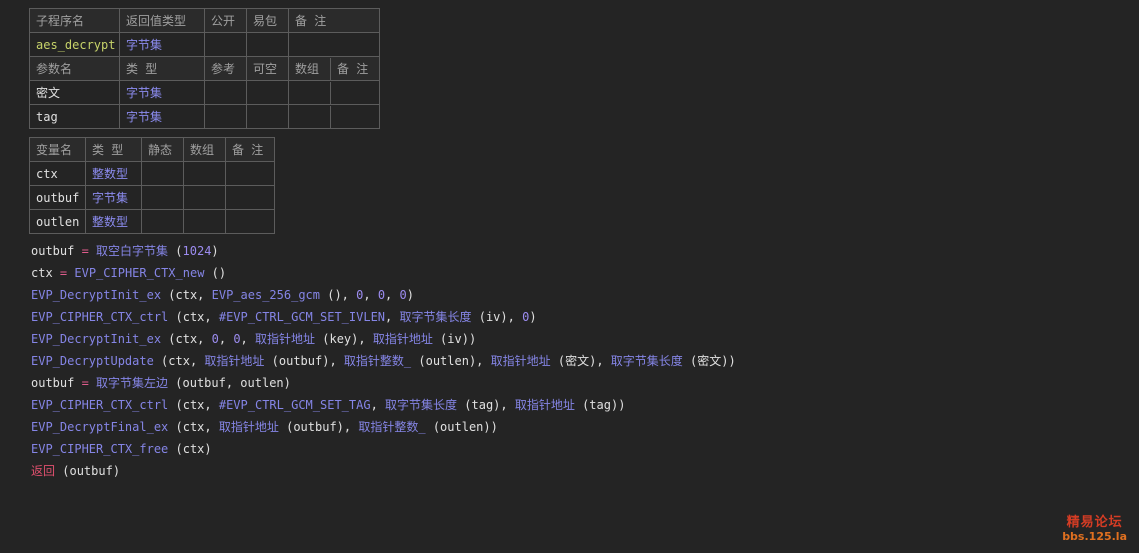 The height and width of the screenshot is (553, 1139). What do you see at coordinates (383, 251) in the screenshot?
I see `code-line: outbuf = 取空白字节集 (1024)` at bounding box center [383, 251].